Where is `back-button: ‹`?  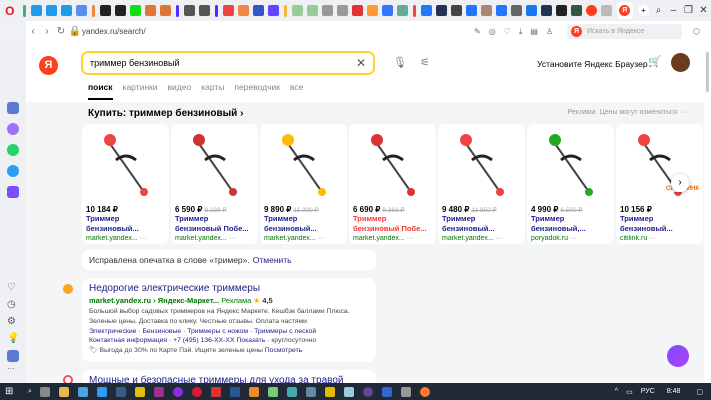
back-button: ‹ is located at coordinates (33, 31).